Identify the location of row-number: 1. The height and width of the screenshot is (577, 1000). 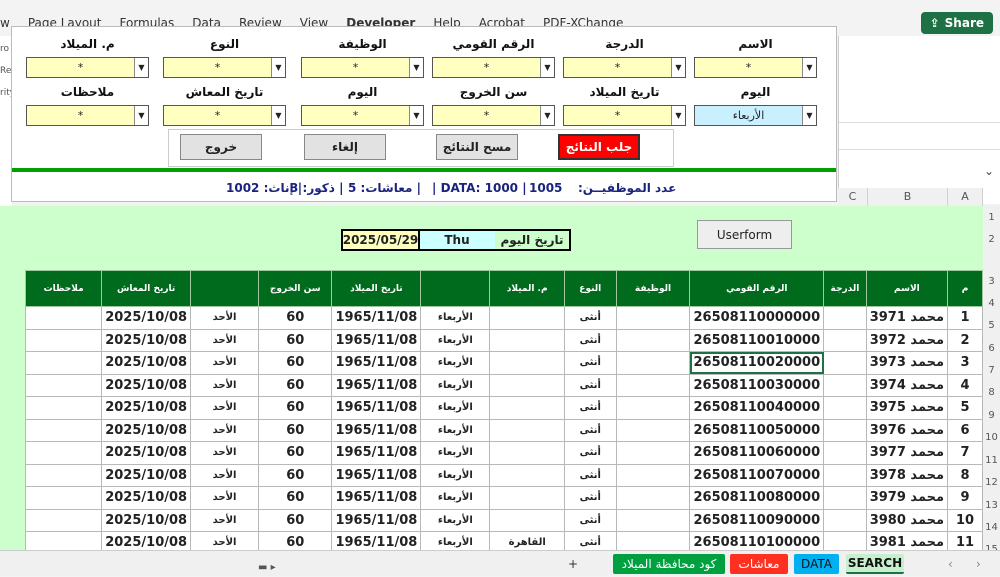
(991, 217).